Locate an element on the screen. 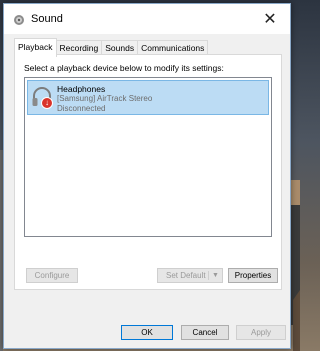 The image size is (320, 351). close-icon: ✕ is located at coordinates (270, 19).